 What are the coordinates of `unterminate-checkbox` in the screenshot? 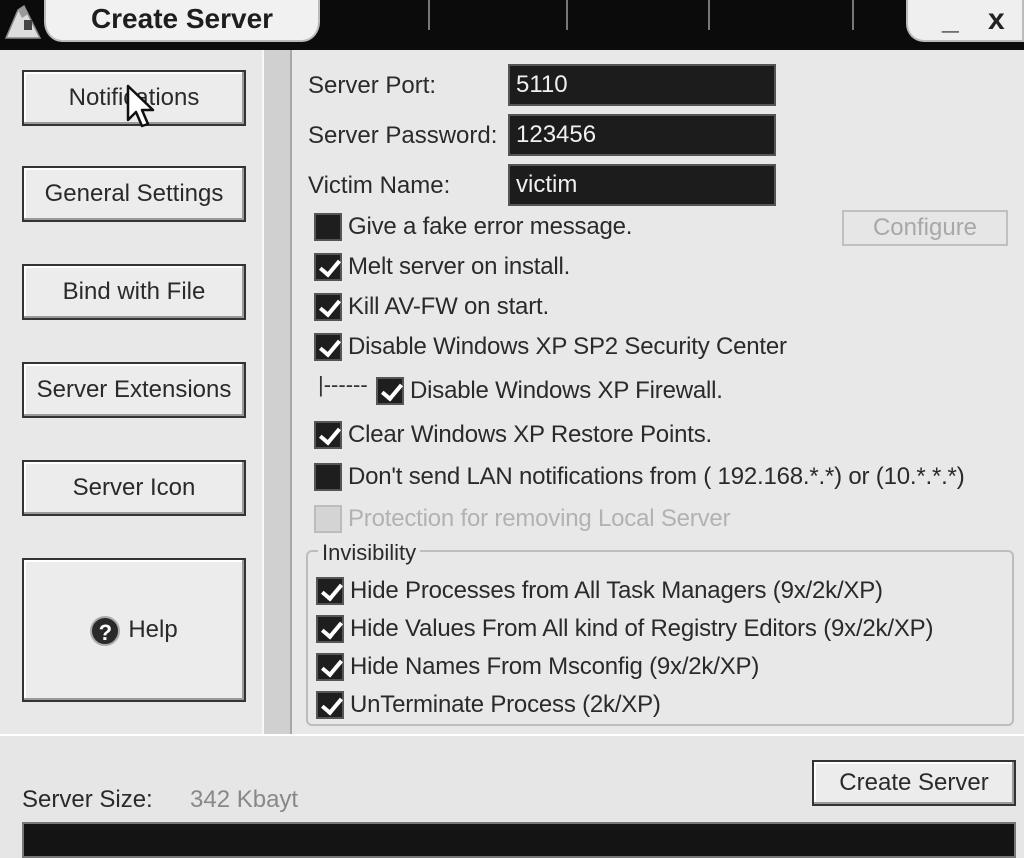 It's located at (330, 705).